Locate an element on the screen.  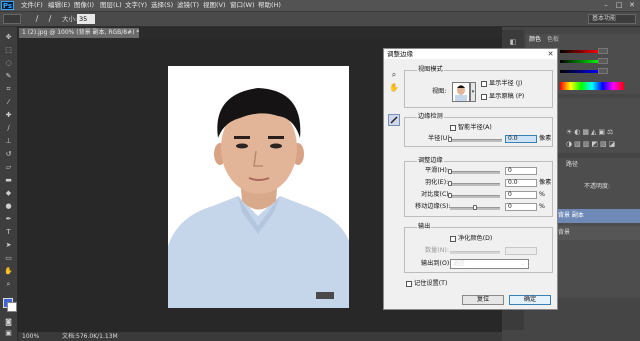
dialog-close-icon: ✕ is located at coordinates (550, 54).